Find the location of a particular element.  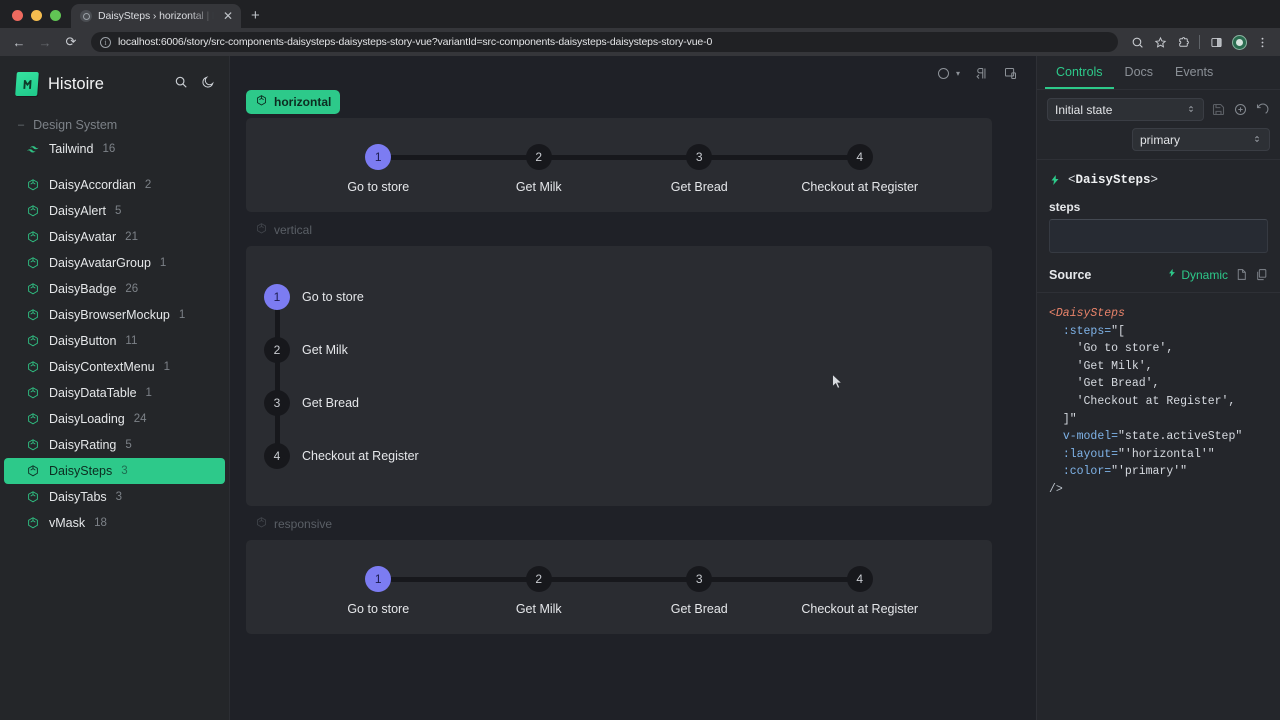

dynamic-source-toggle: Dynamic is located at coordinates (1197, 274).